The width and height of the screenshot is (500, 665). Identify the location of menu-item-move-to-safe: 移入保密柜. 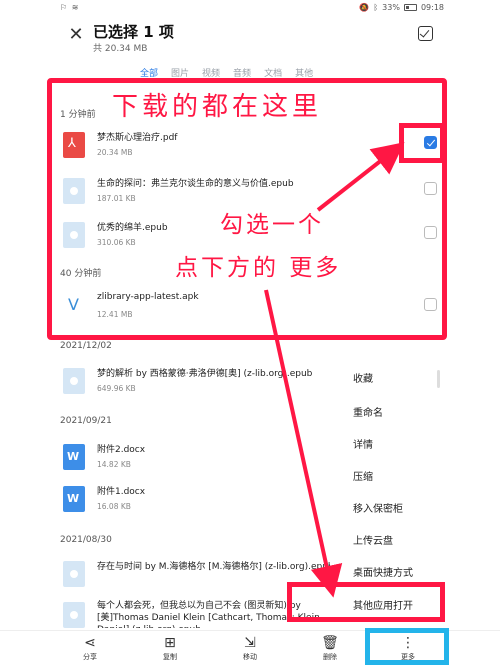
(378, 507).